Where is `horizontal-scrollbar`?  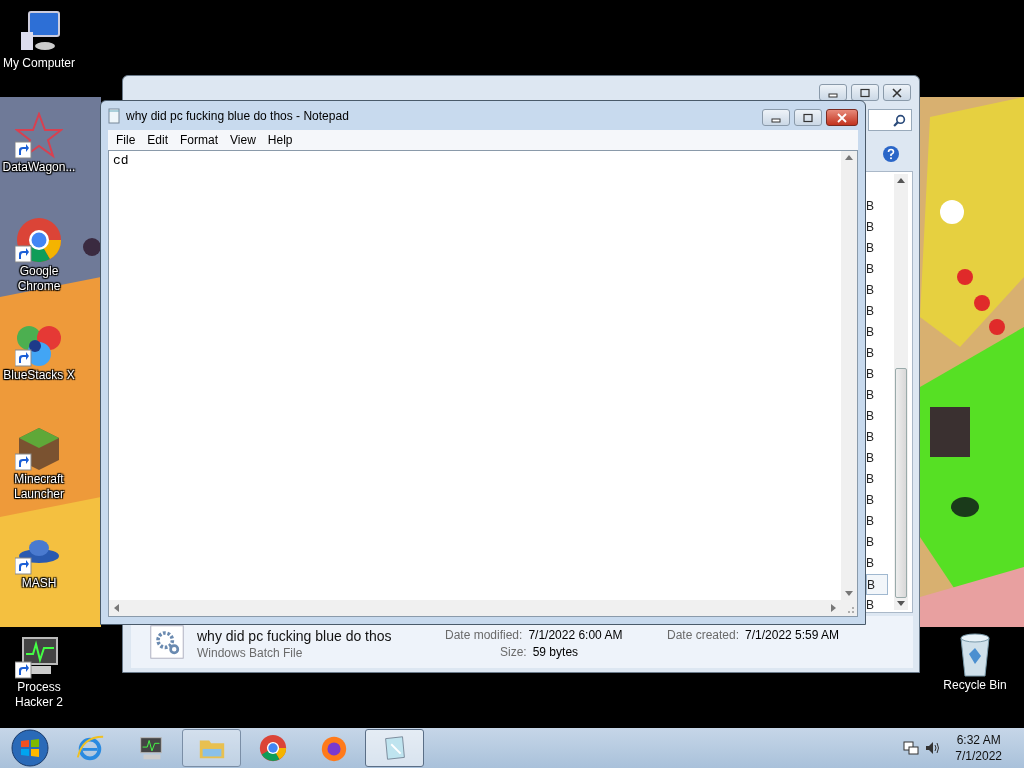
horizontal-scrollbar is located at coordinates (475, 608).